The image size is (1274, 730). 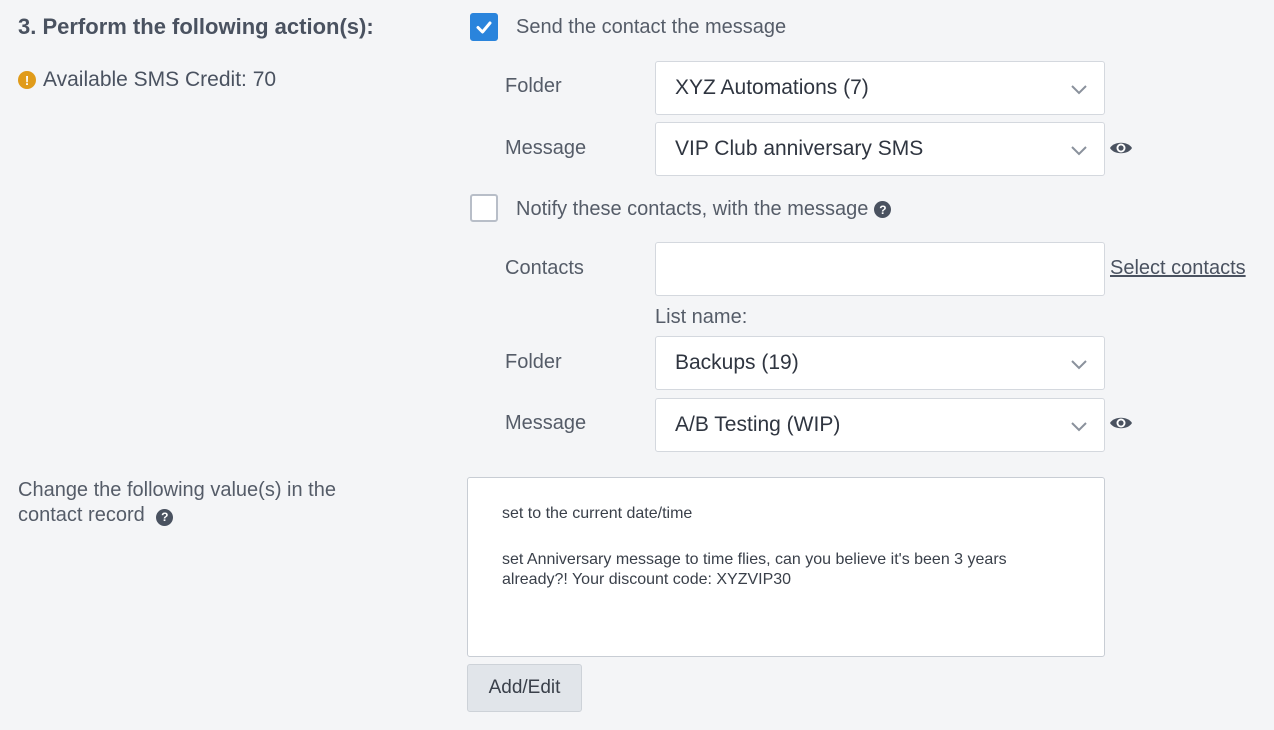 What do you see at coordinates (758, 424) in the screenshot?
I see `notify-message-value: A/B Testing (WIP)` at bounding box center [758, 424].